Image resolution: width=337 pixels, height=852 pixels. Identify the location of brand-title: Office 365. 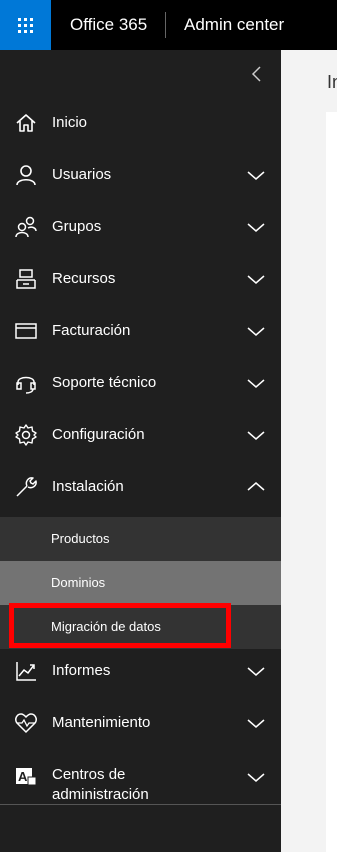
(108, 25).